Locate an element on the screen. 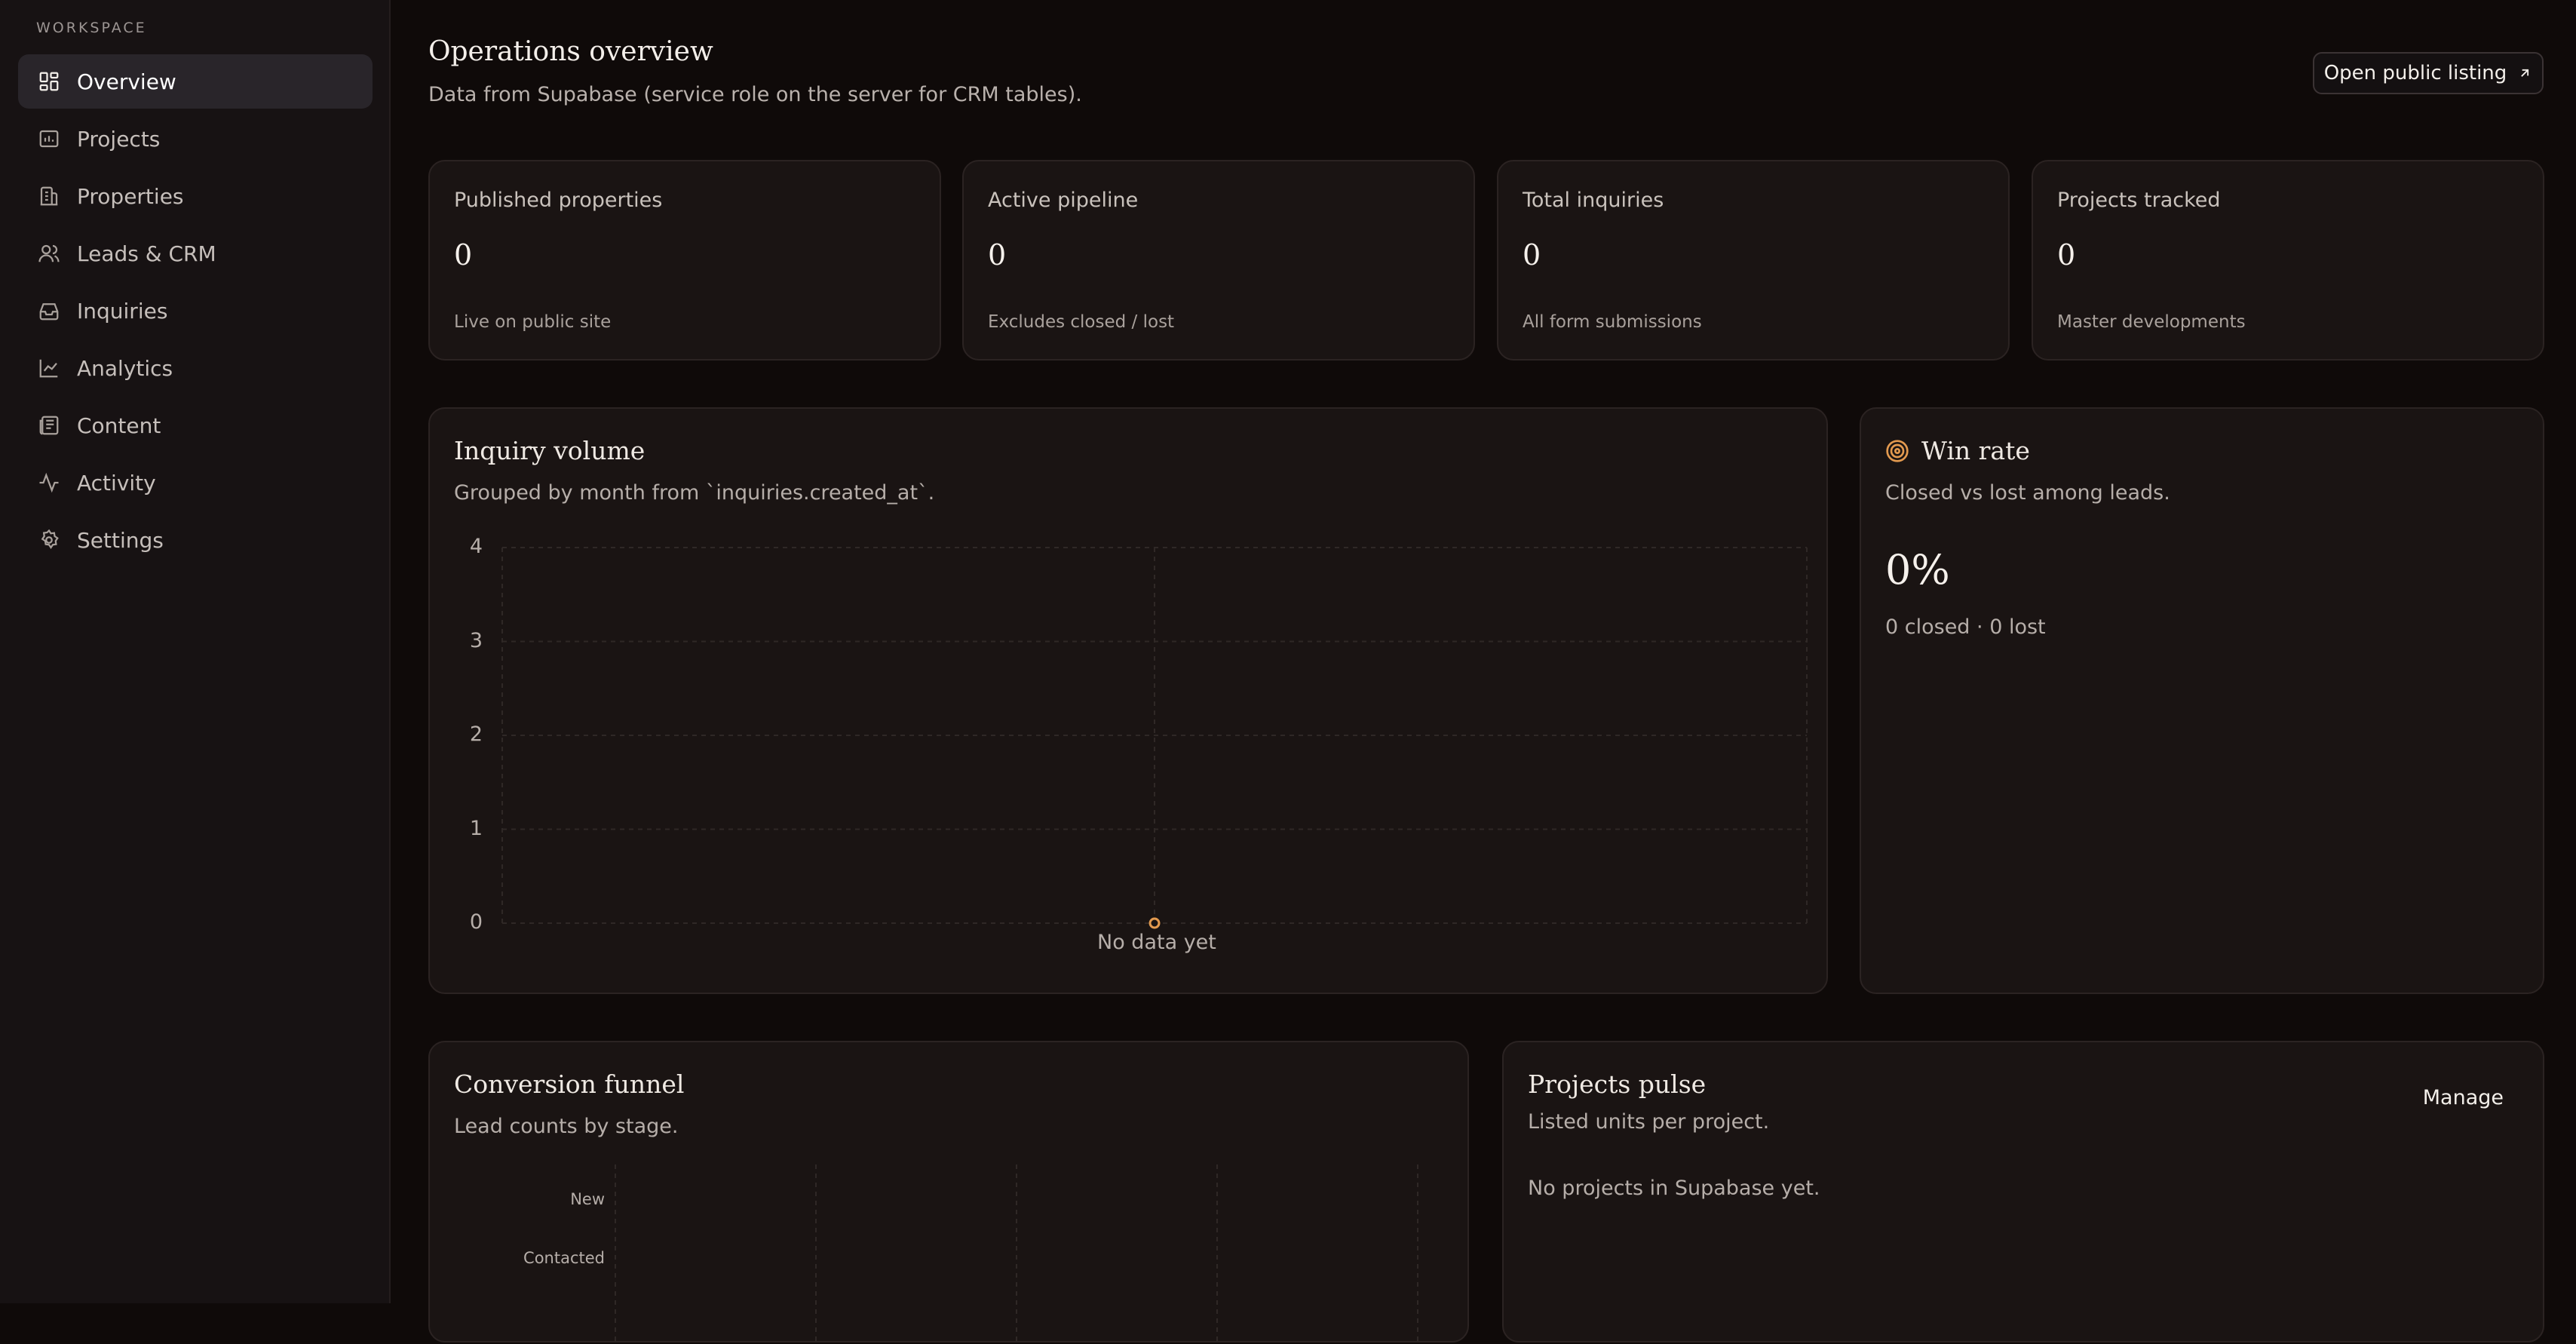  inquiry-volume-chart is located at coordinates (1154, 738).